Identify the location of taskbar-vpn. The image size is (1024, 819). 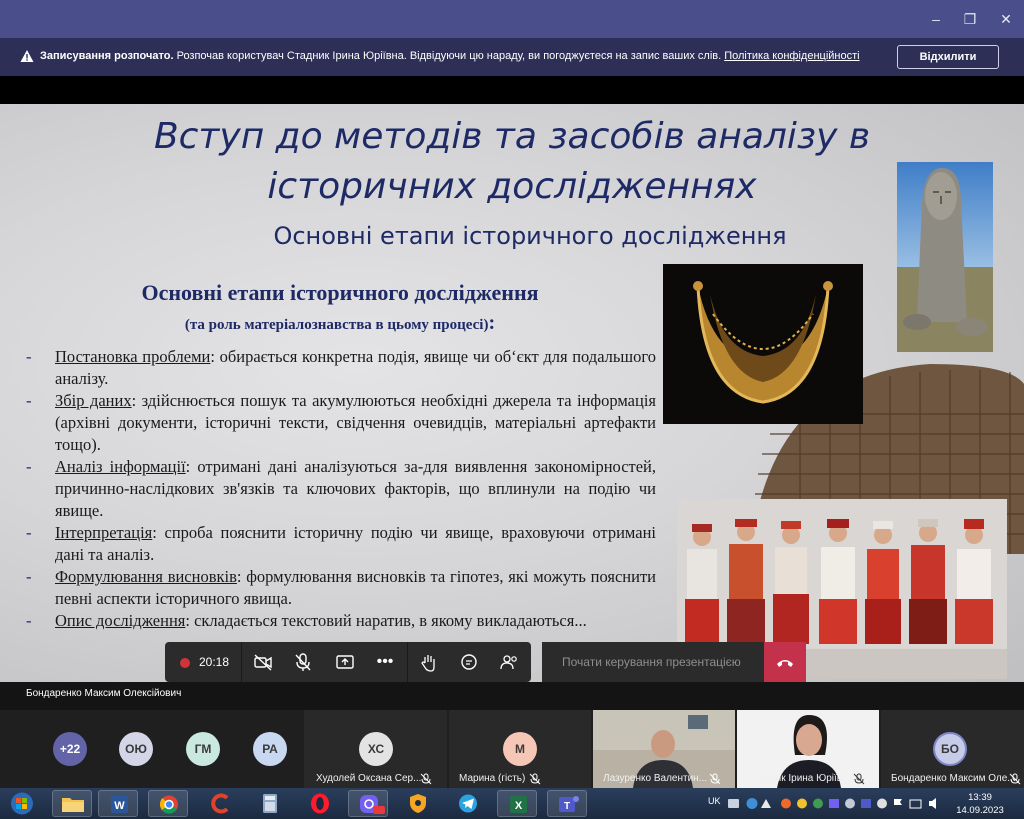
(418, 803).